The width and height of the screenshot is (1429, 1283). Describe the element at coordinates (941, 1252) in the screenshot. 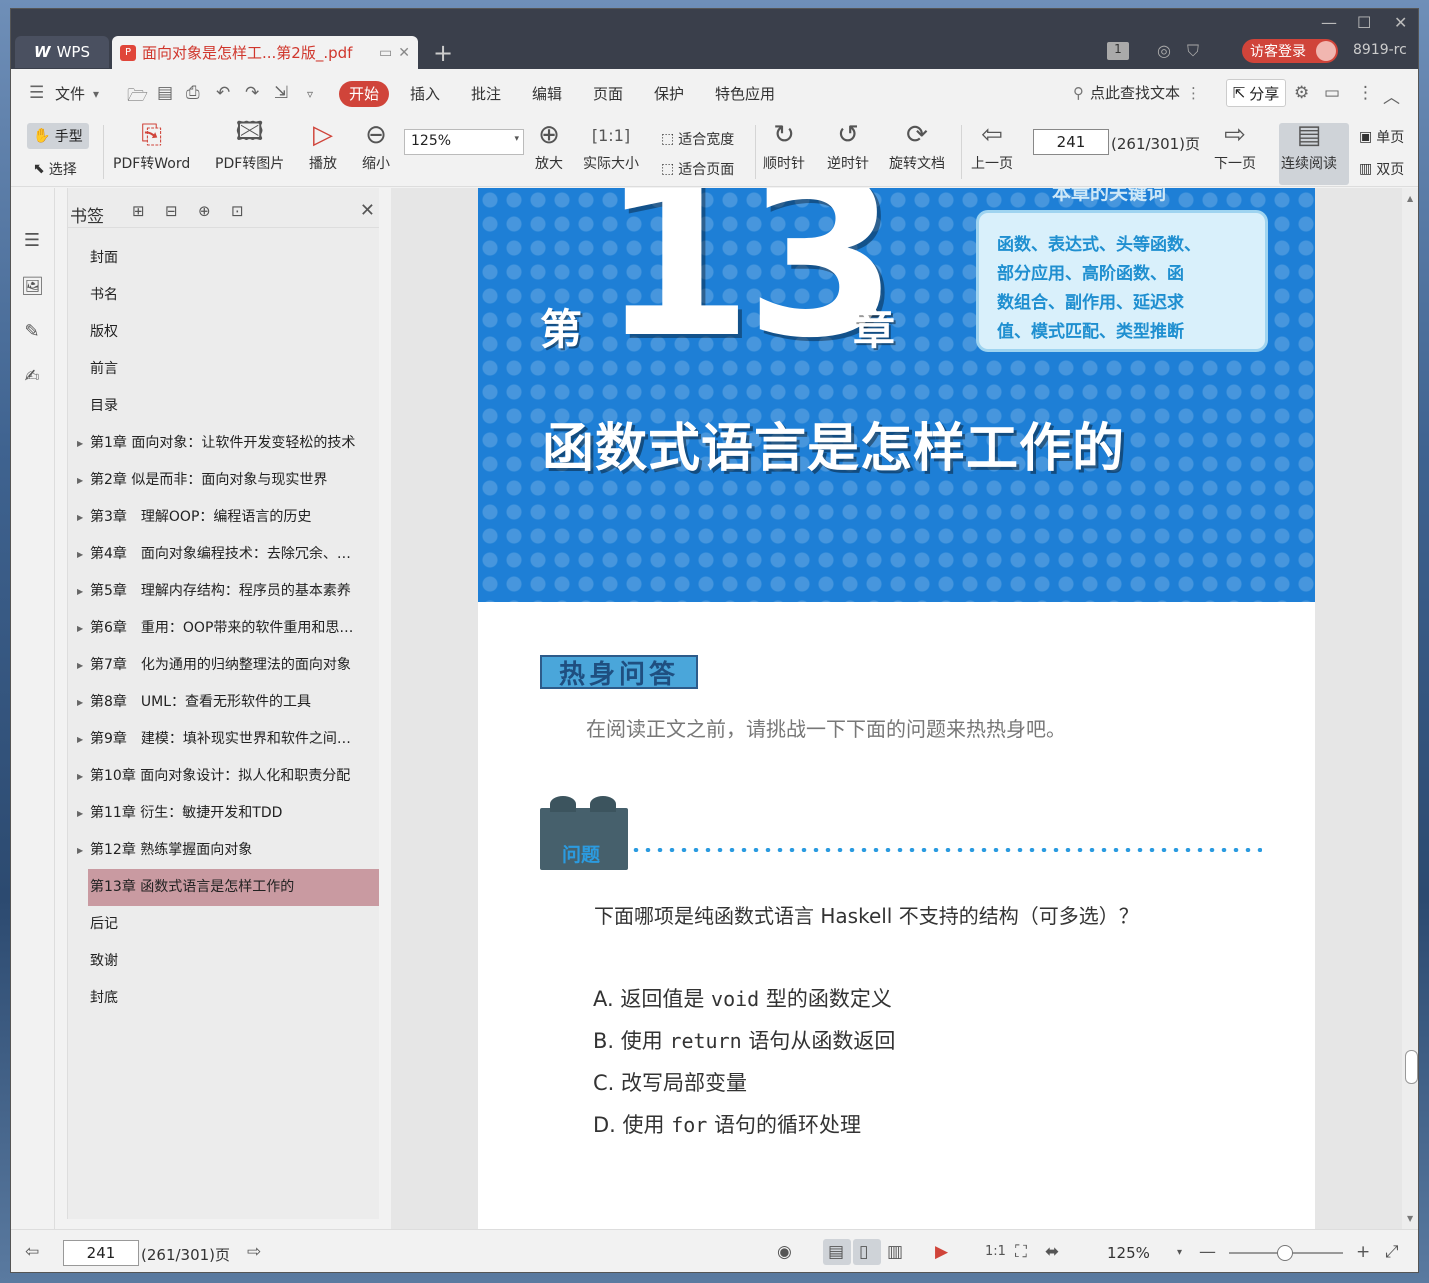

I see `play-slideshow-icon: ▶` at that location.